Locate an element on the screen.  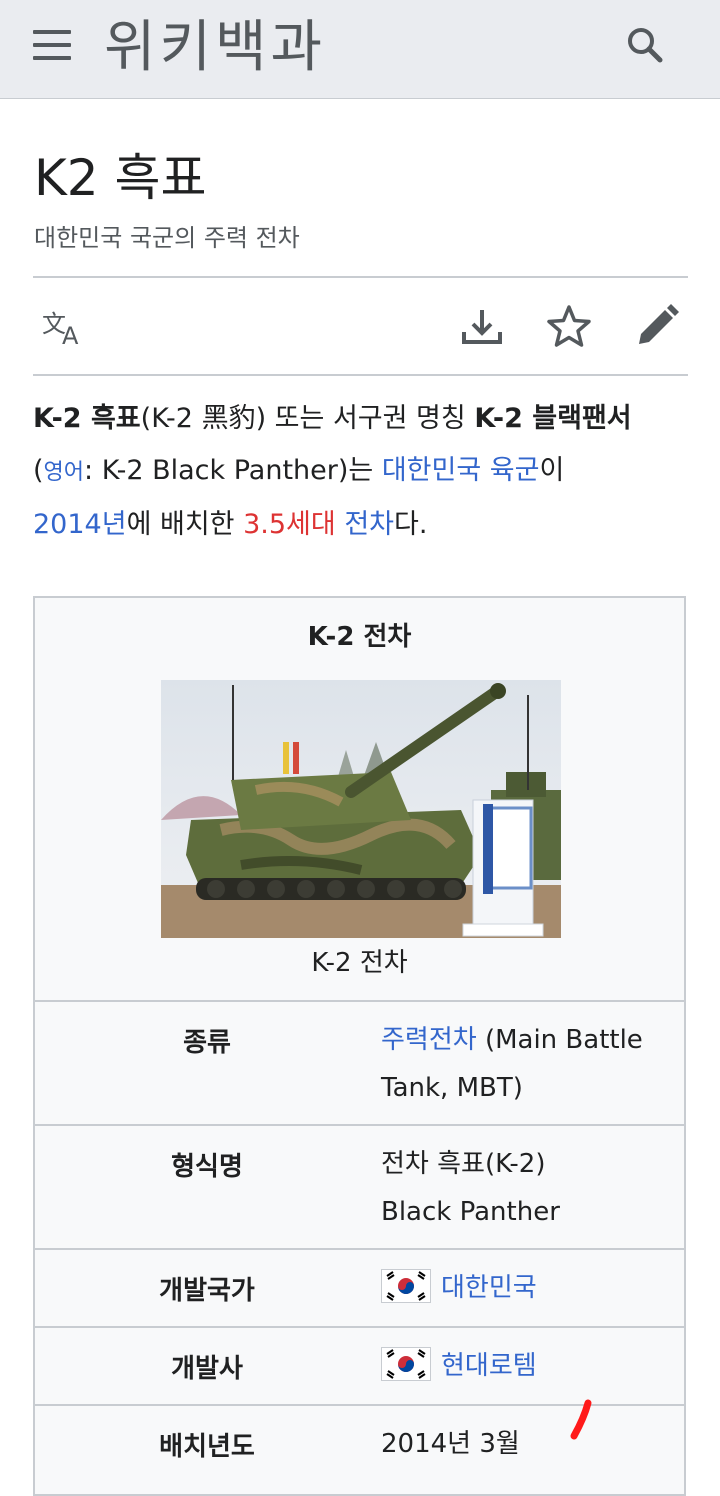
page-subtitle: 대한민국 국군의 주력 전차 is located at coordinates (167, 238).